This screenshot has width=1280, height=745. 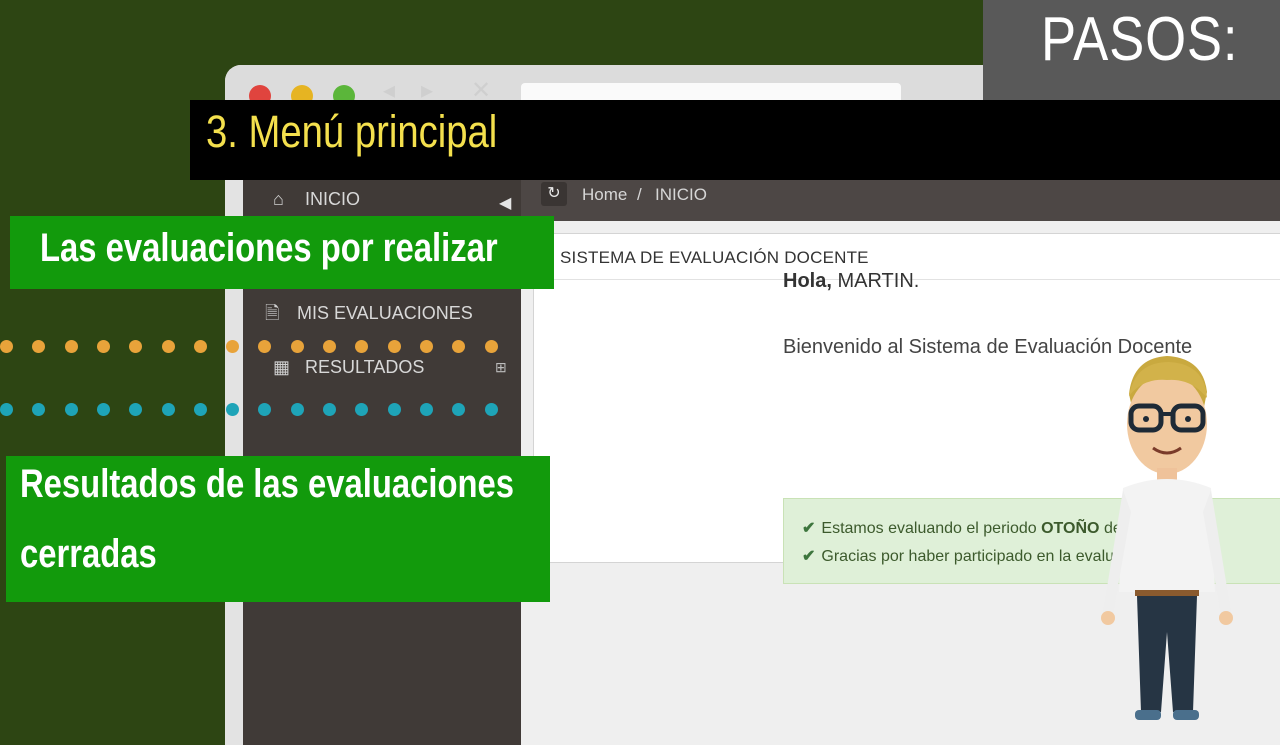 I want to click on sidebar-item-label: MIS EVALUACIONES, so click(x=385, y=313).